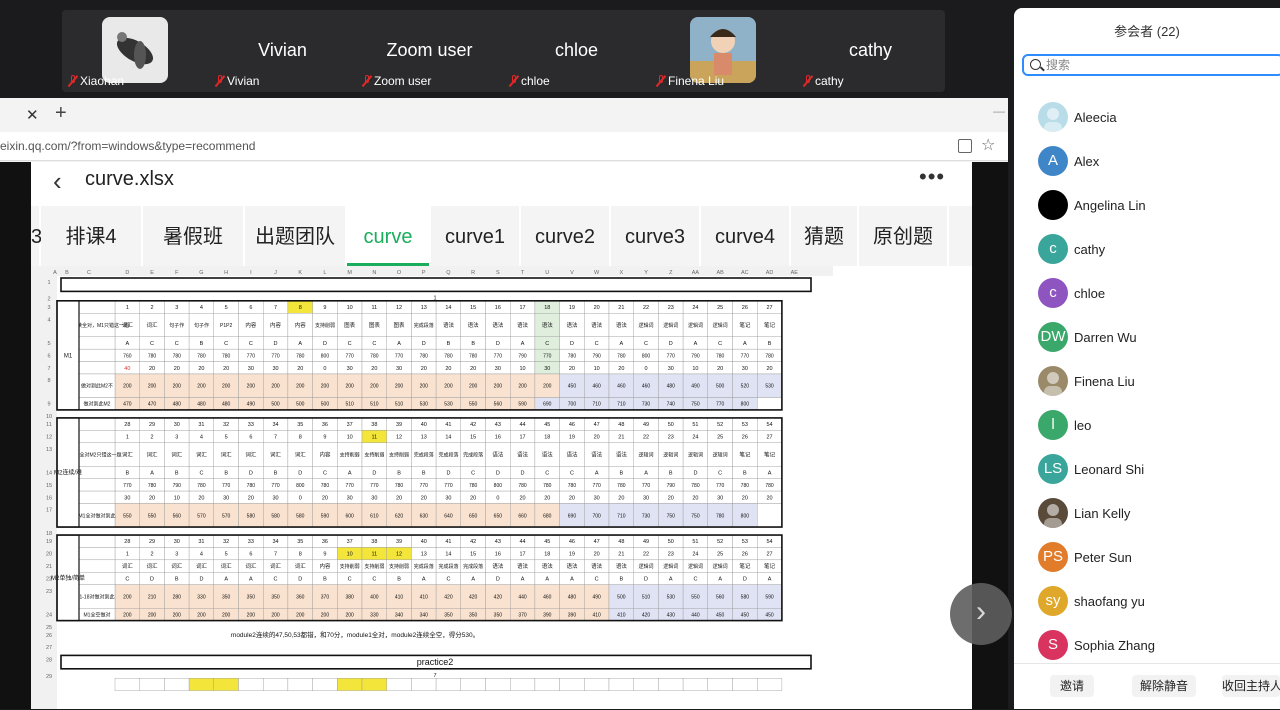  I want to click on unmute-all-button: 解除静音, so click(1164, 686).